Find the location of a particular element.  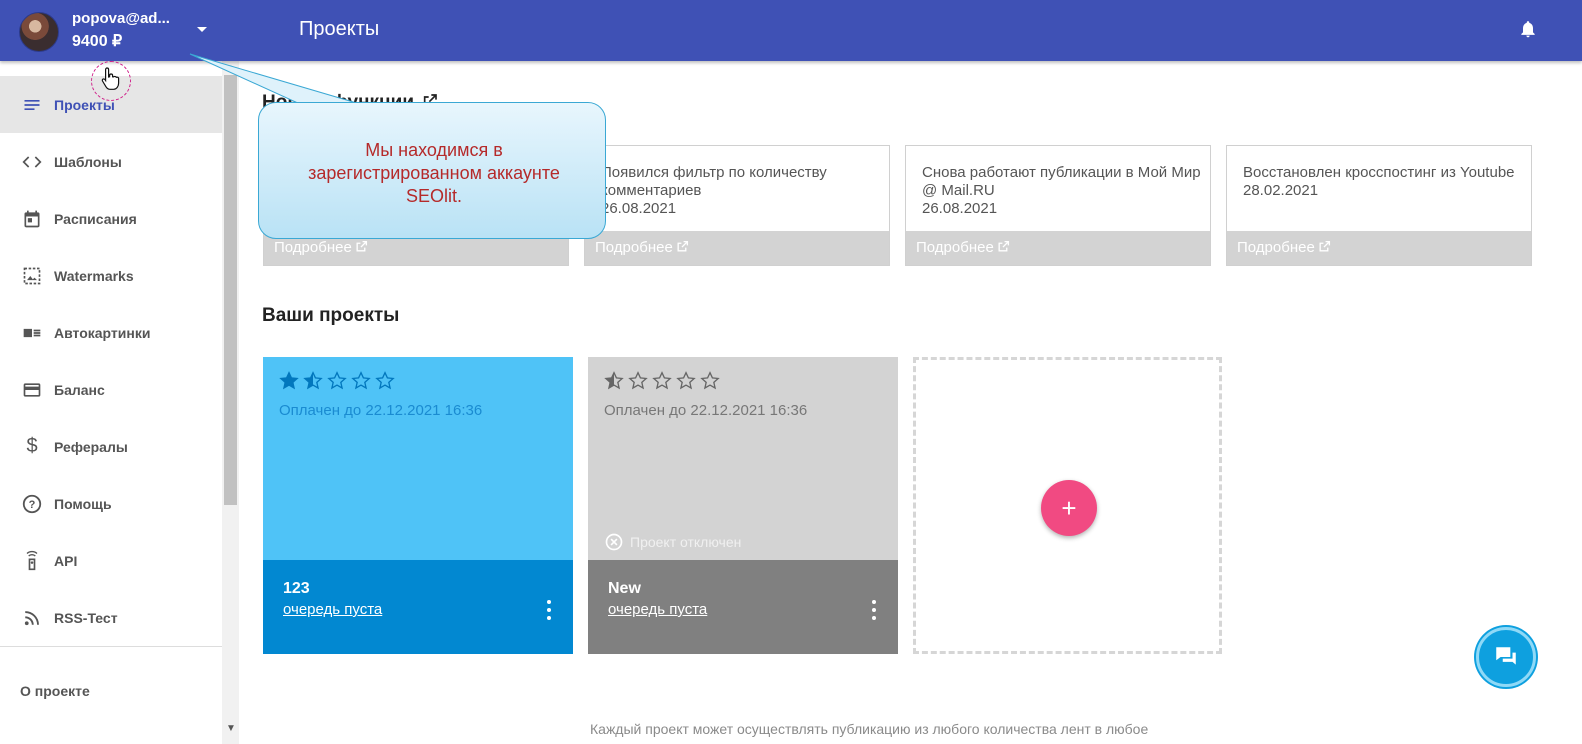

project-card-footer: Проект отключен New очередь пуста is located at coordinates (743, 593).